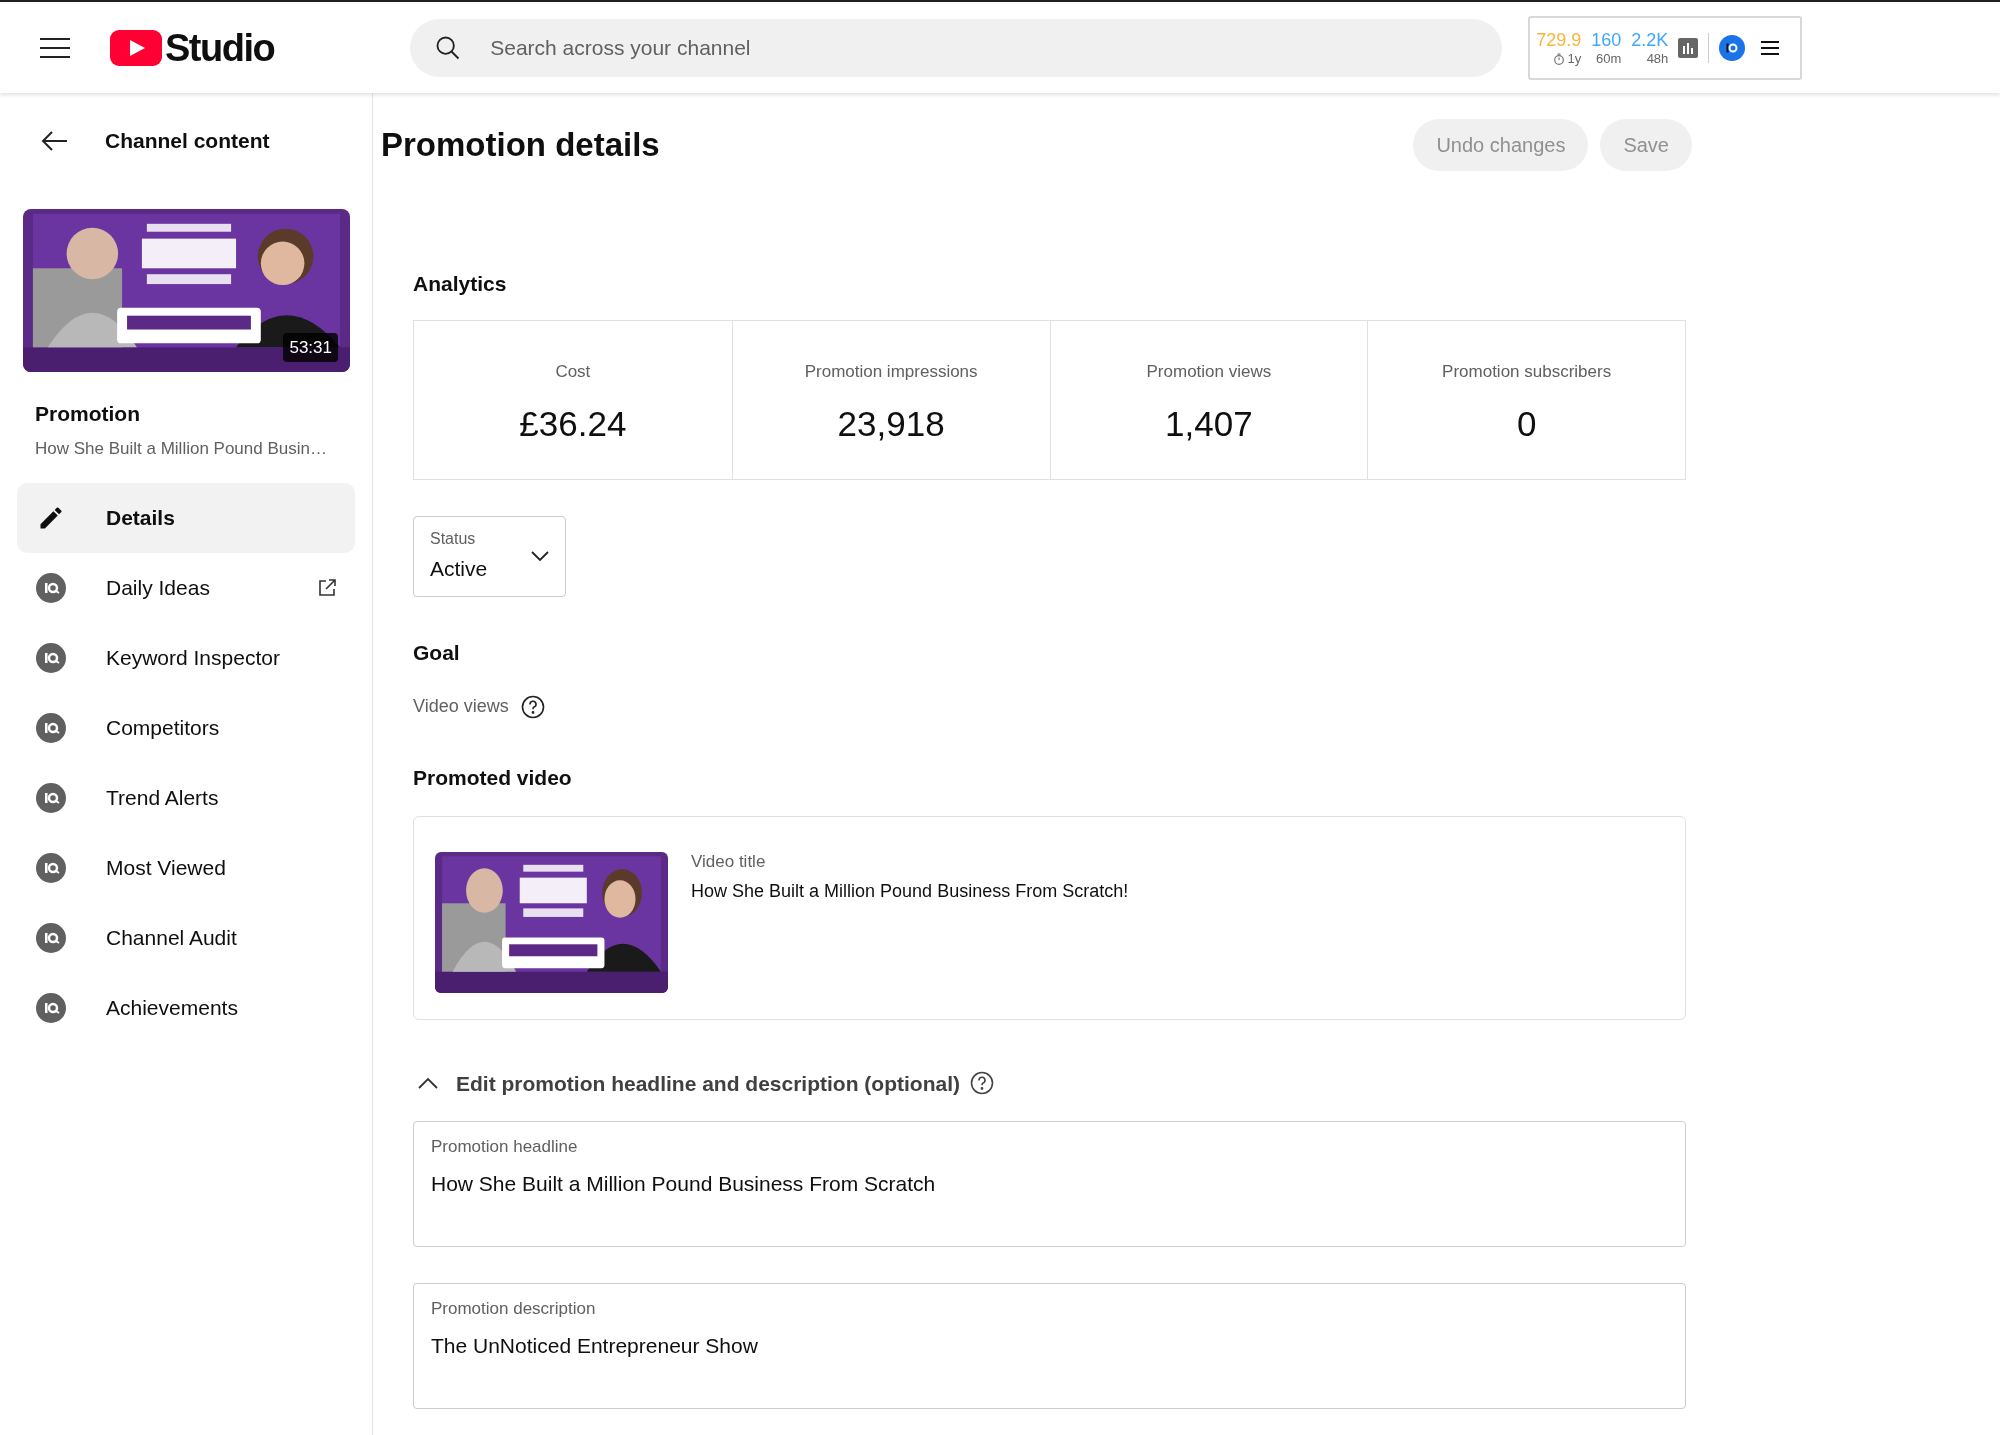 The width and height of the screenshot is (2000, 1435). What do you see at coordinates (514, 1309) in the screenshot?
I see `field-label: Promotion description` at bounding box center [514, 1309].